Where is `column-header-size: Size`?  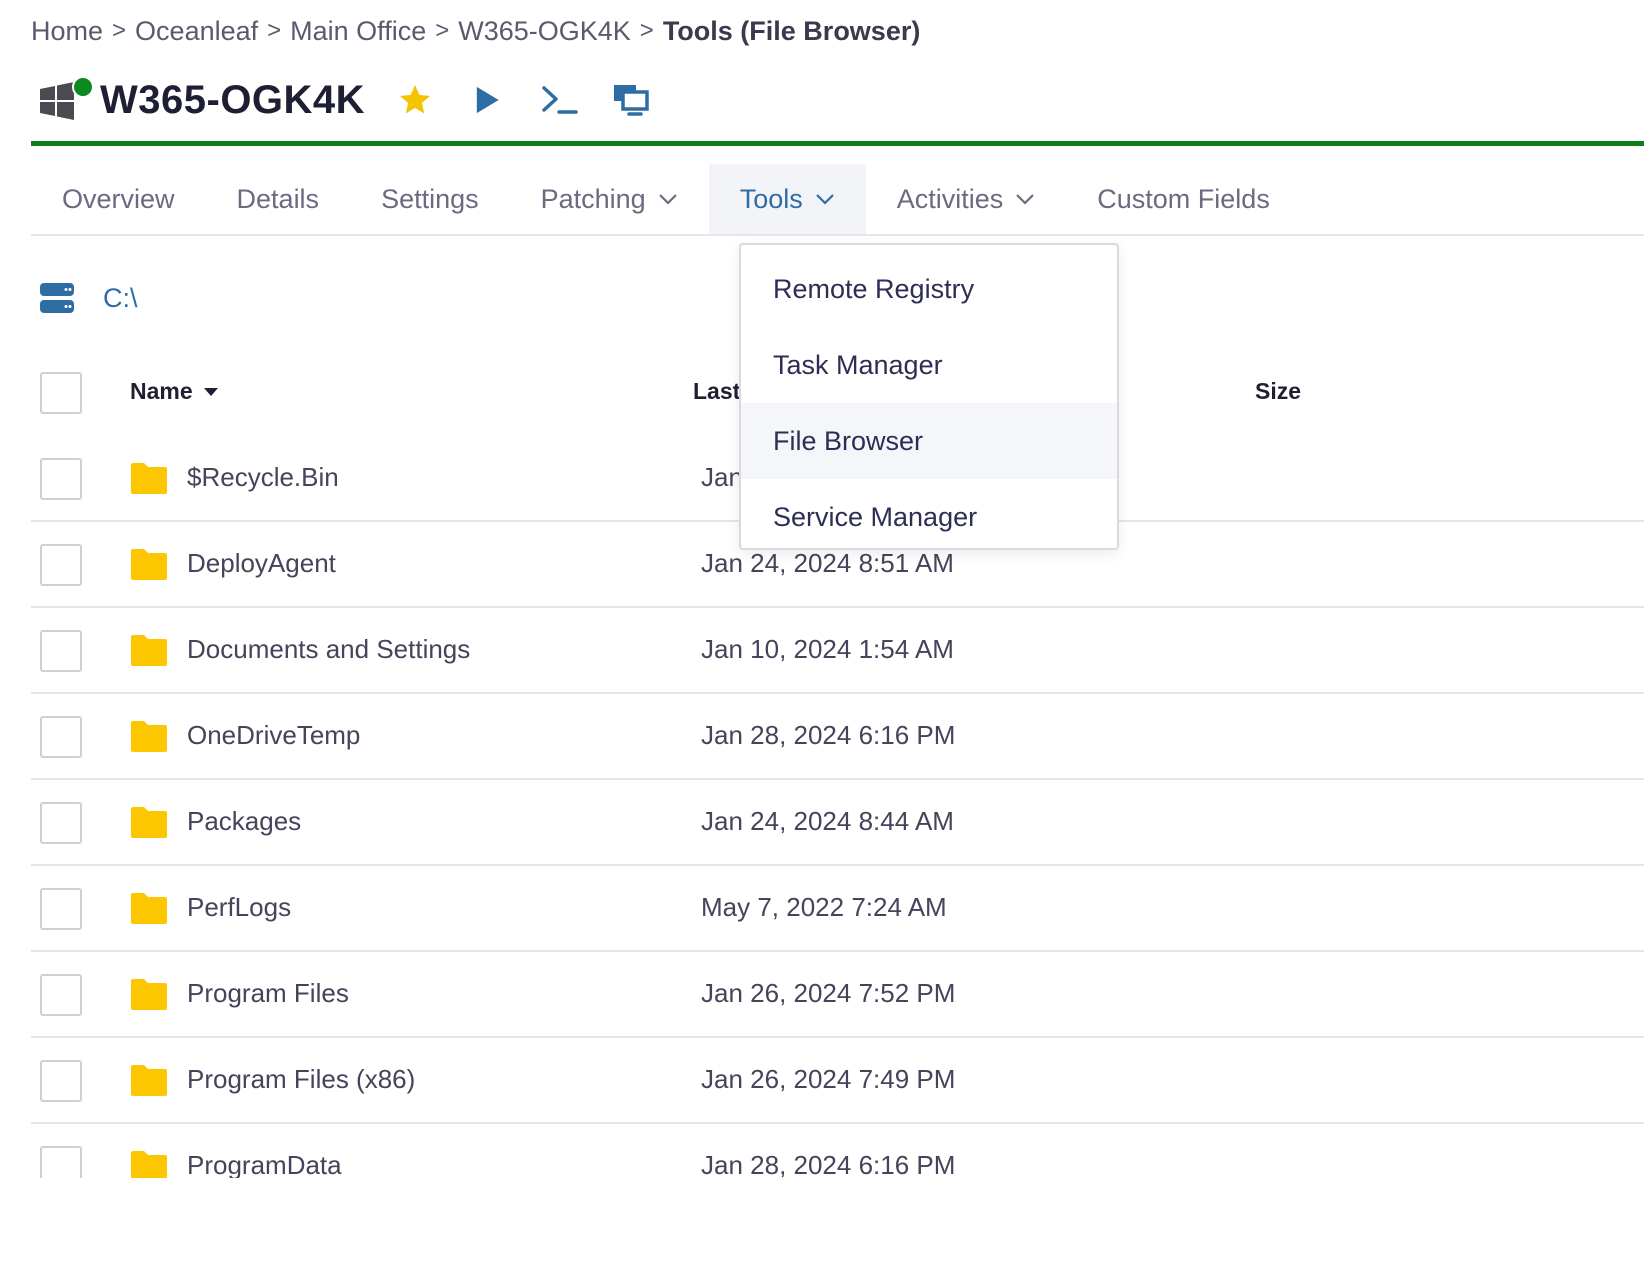 column-header-size: Size is located at coordinates (1278, 391).